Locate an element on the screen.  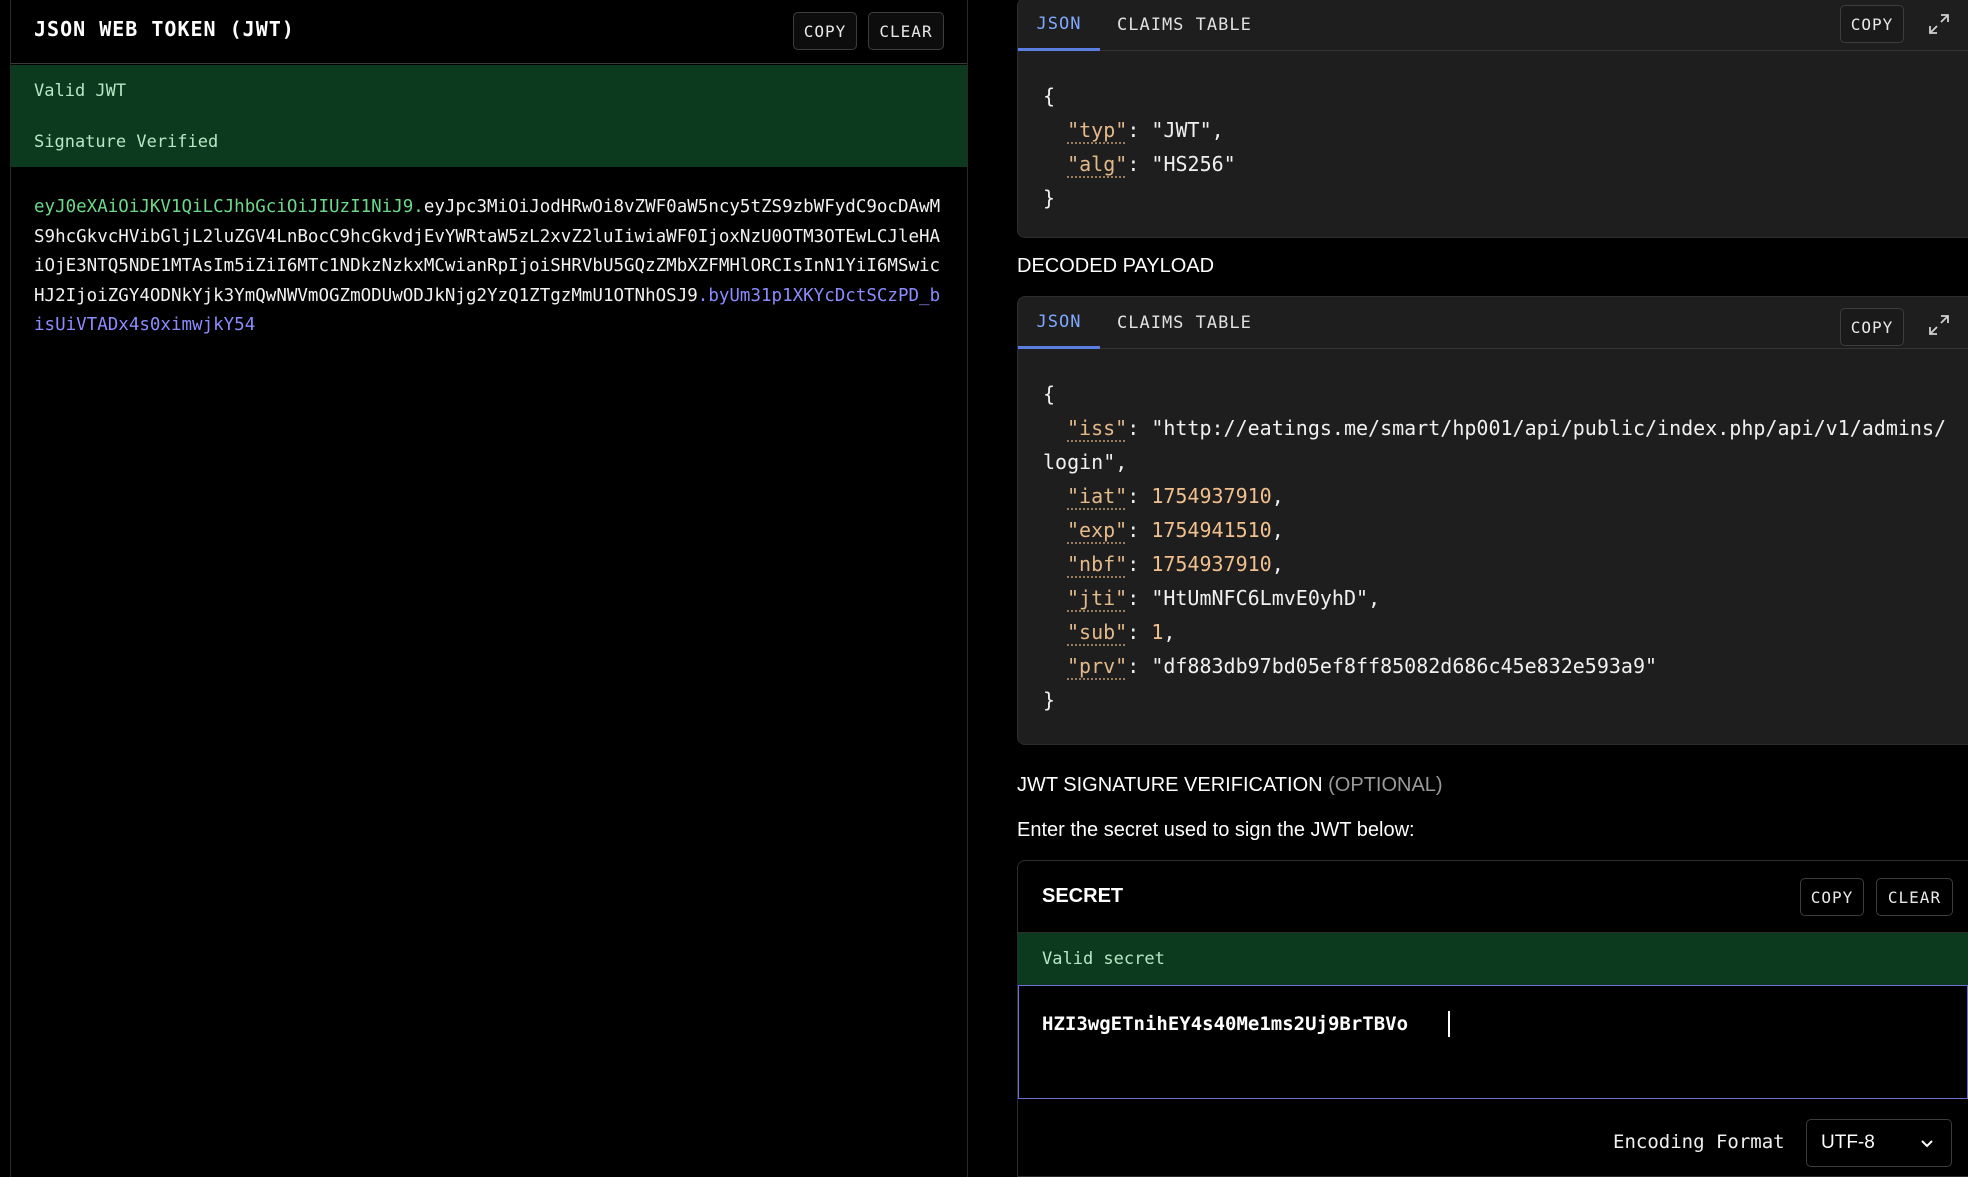
secret-input: HZI3wgETnihEY4s40Me1ms2Uj9BrTBVo is located at coordinates (1493, 1042).